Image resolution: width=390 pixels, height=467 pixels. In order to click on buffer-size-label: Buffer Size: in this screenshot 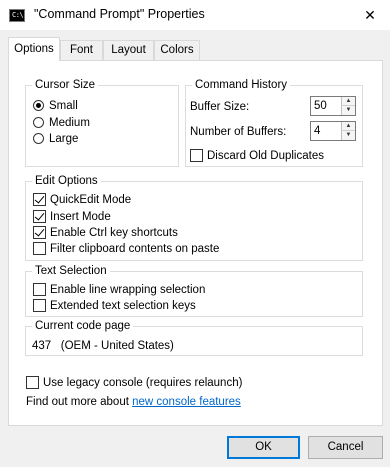, I will do `click(220, 107)`.